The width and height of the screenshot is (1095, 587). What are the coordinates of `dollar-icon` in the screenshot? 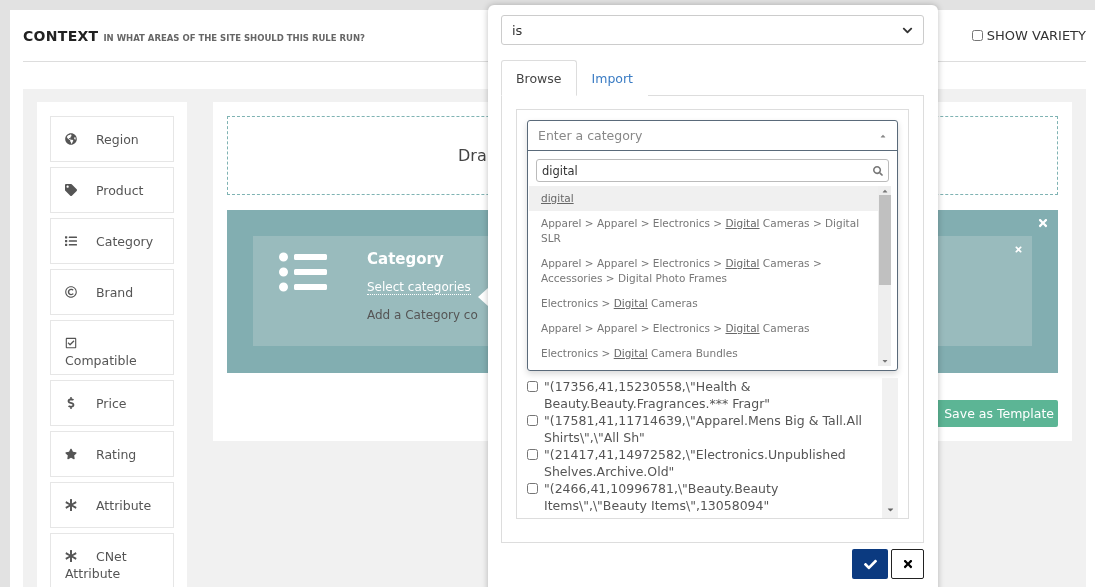 It's located at (71, 403).